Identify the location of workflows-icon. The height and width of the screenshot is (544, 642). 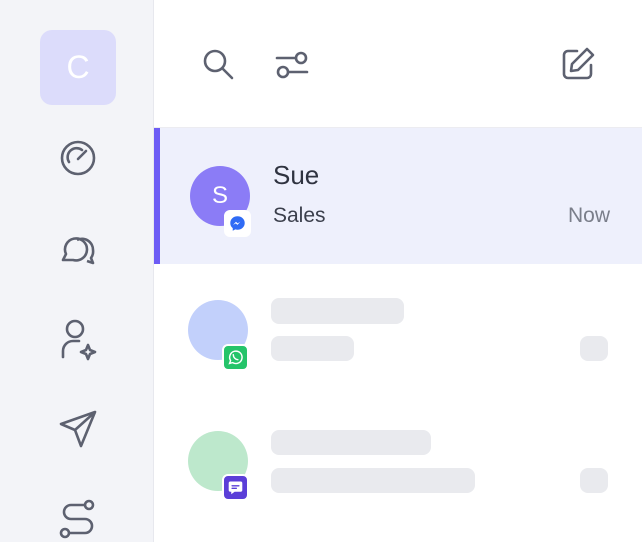
(78, 520).